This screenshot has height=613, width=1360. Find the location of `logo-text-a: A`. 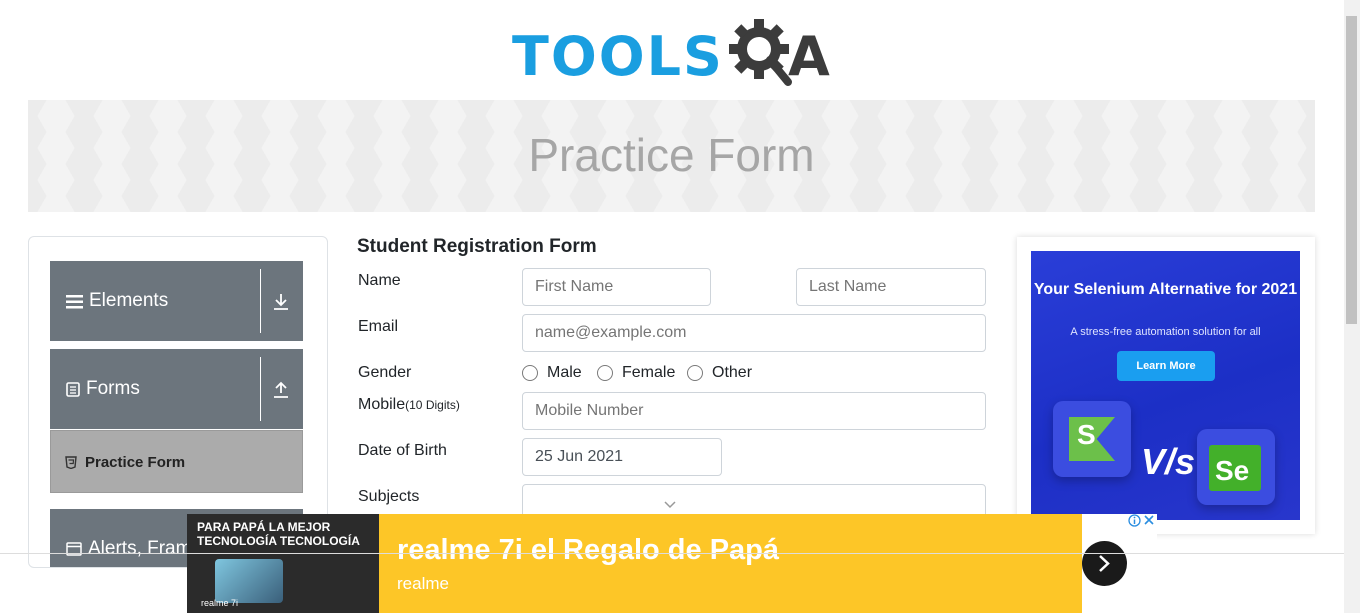

logo-text-a: A is located at coordinates (809, 56).